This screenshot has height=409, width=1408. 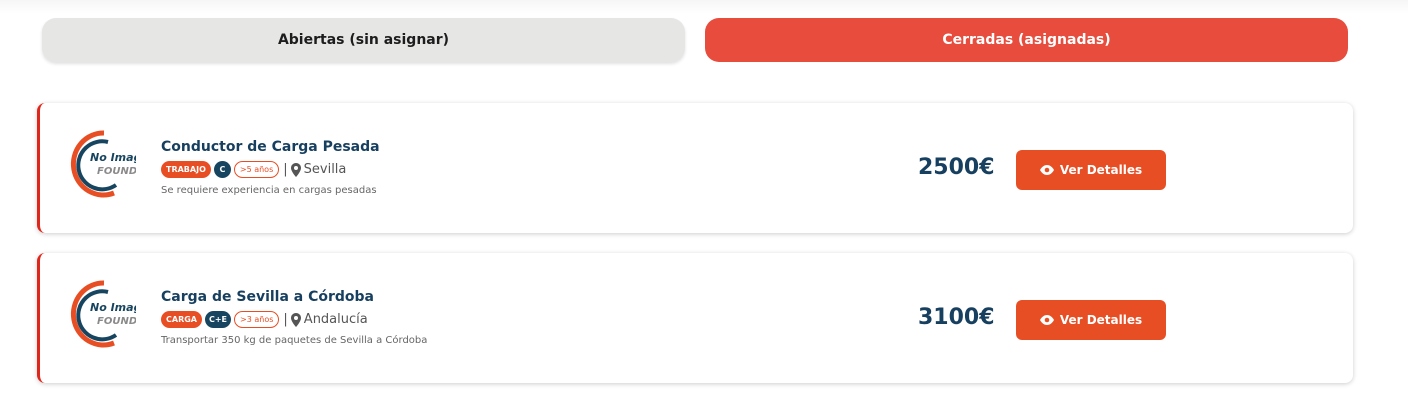 I want to click on listing-tags: TRABAJO C >5 años | Sevilla, so click(x=253, y=169).